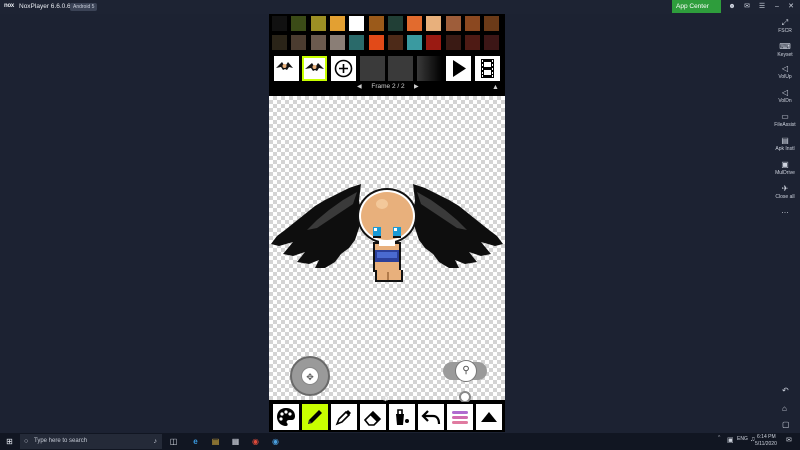 The width and height of the screenshot is (800, 450). Describe the element at coordinates (785, 72) in the screenshot. I see `sidebar-item-volup: ◁ VolUp` at that location.